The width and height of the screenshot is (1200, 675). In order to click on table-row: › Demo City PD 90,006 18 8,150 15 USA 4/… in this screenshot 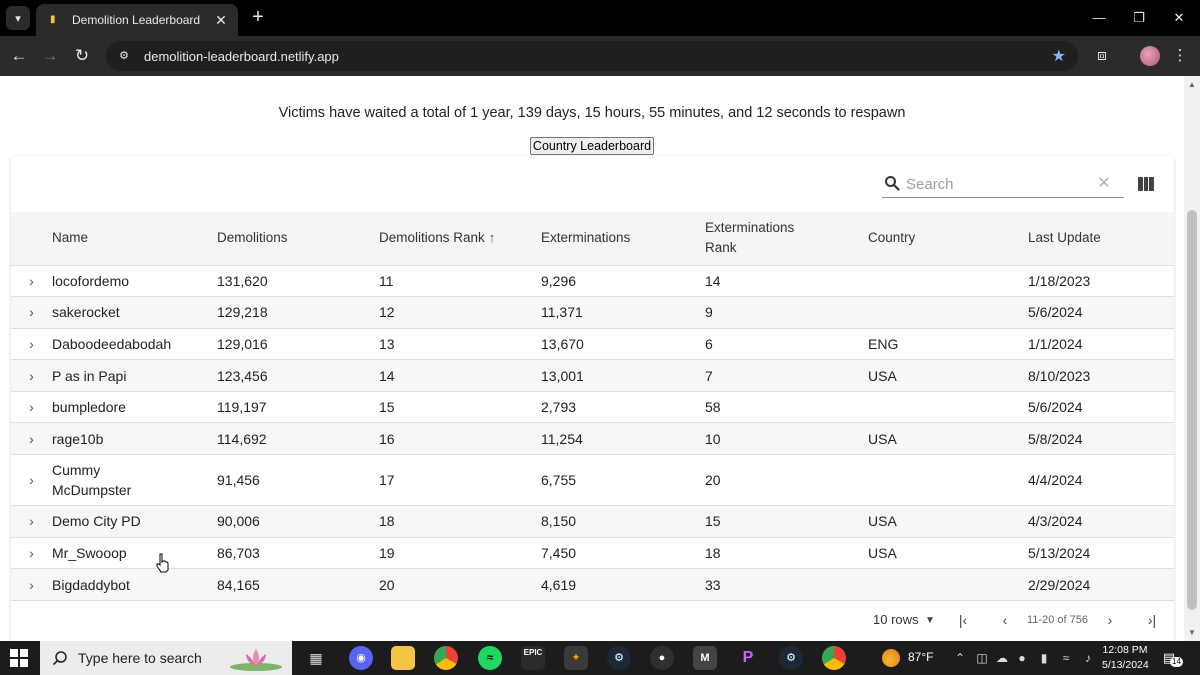, I will do `click(592, 521)`.